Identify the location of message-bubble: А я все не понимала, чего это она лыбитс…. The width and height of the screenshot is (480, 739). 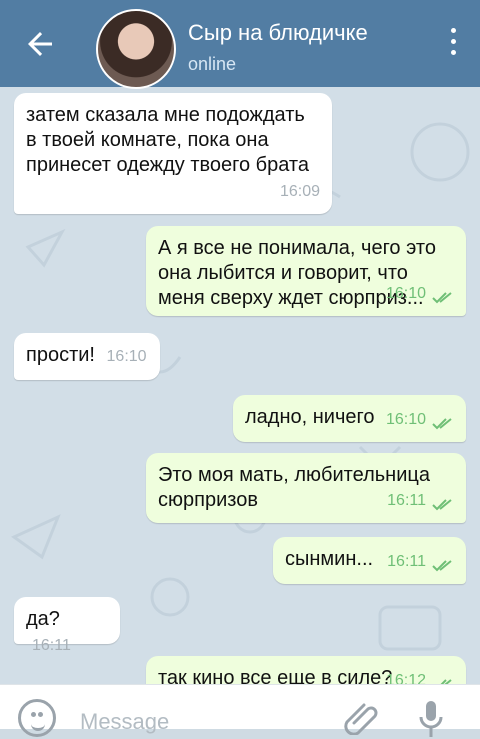
(306, 271).